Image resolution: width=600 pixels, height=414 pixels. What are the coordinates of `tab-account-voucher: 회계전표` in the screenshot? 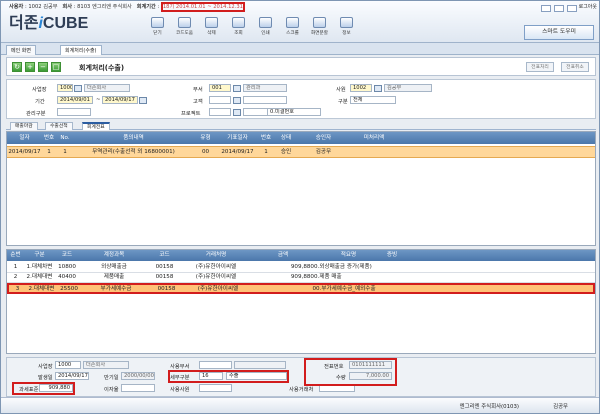 It's located at (96, 126).